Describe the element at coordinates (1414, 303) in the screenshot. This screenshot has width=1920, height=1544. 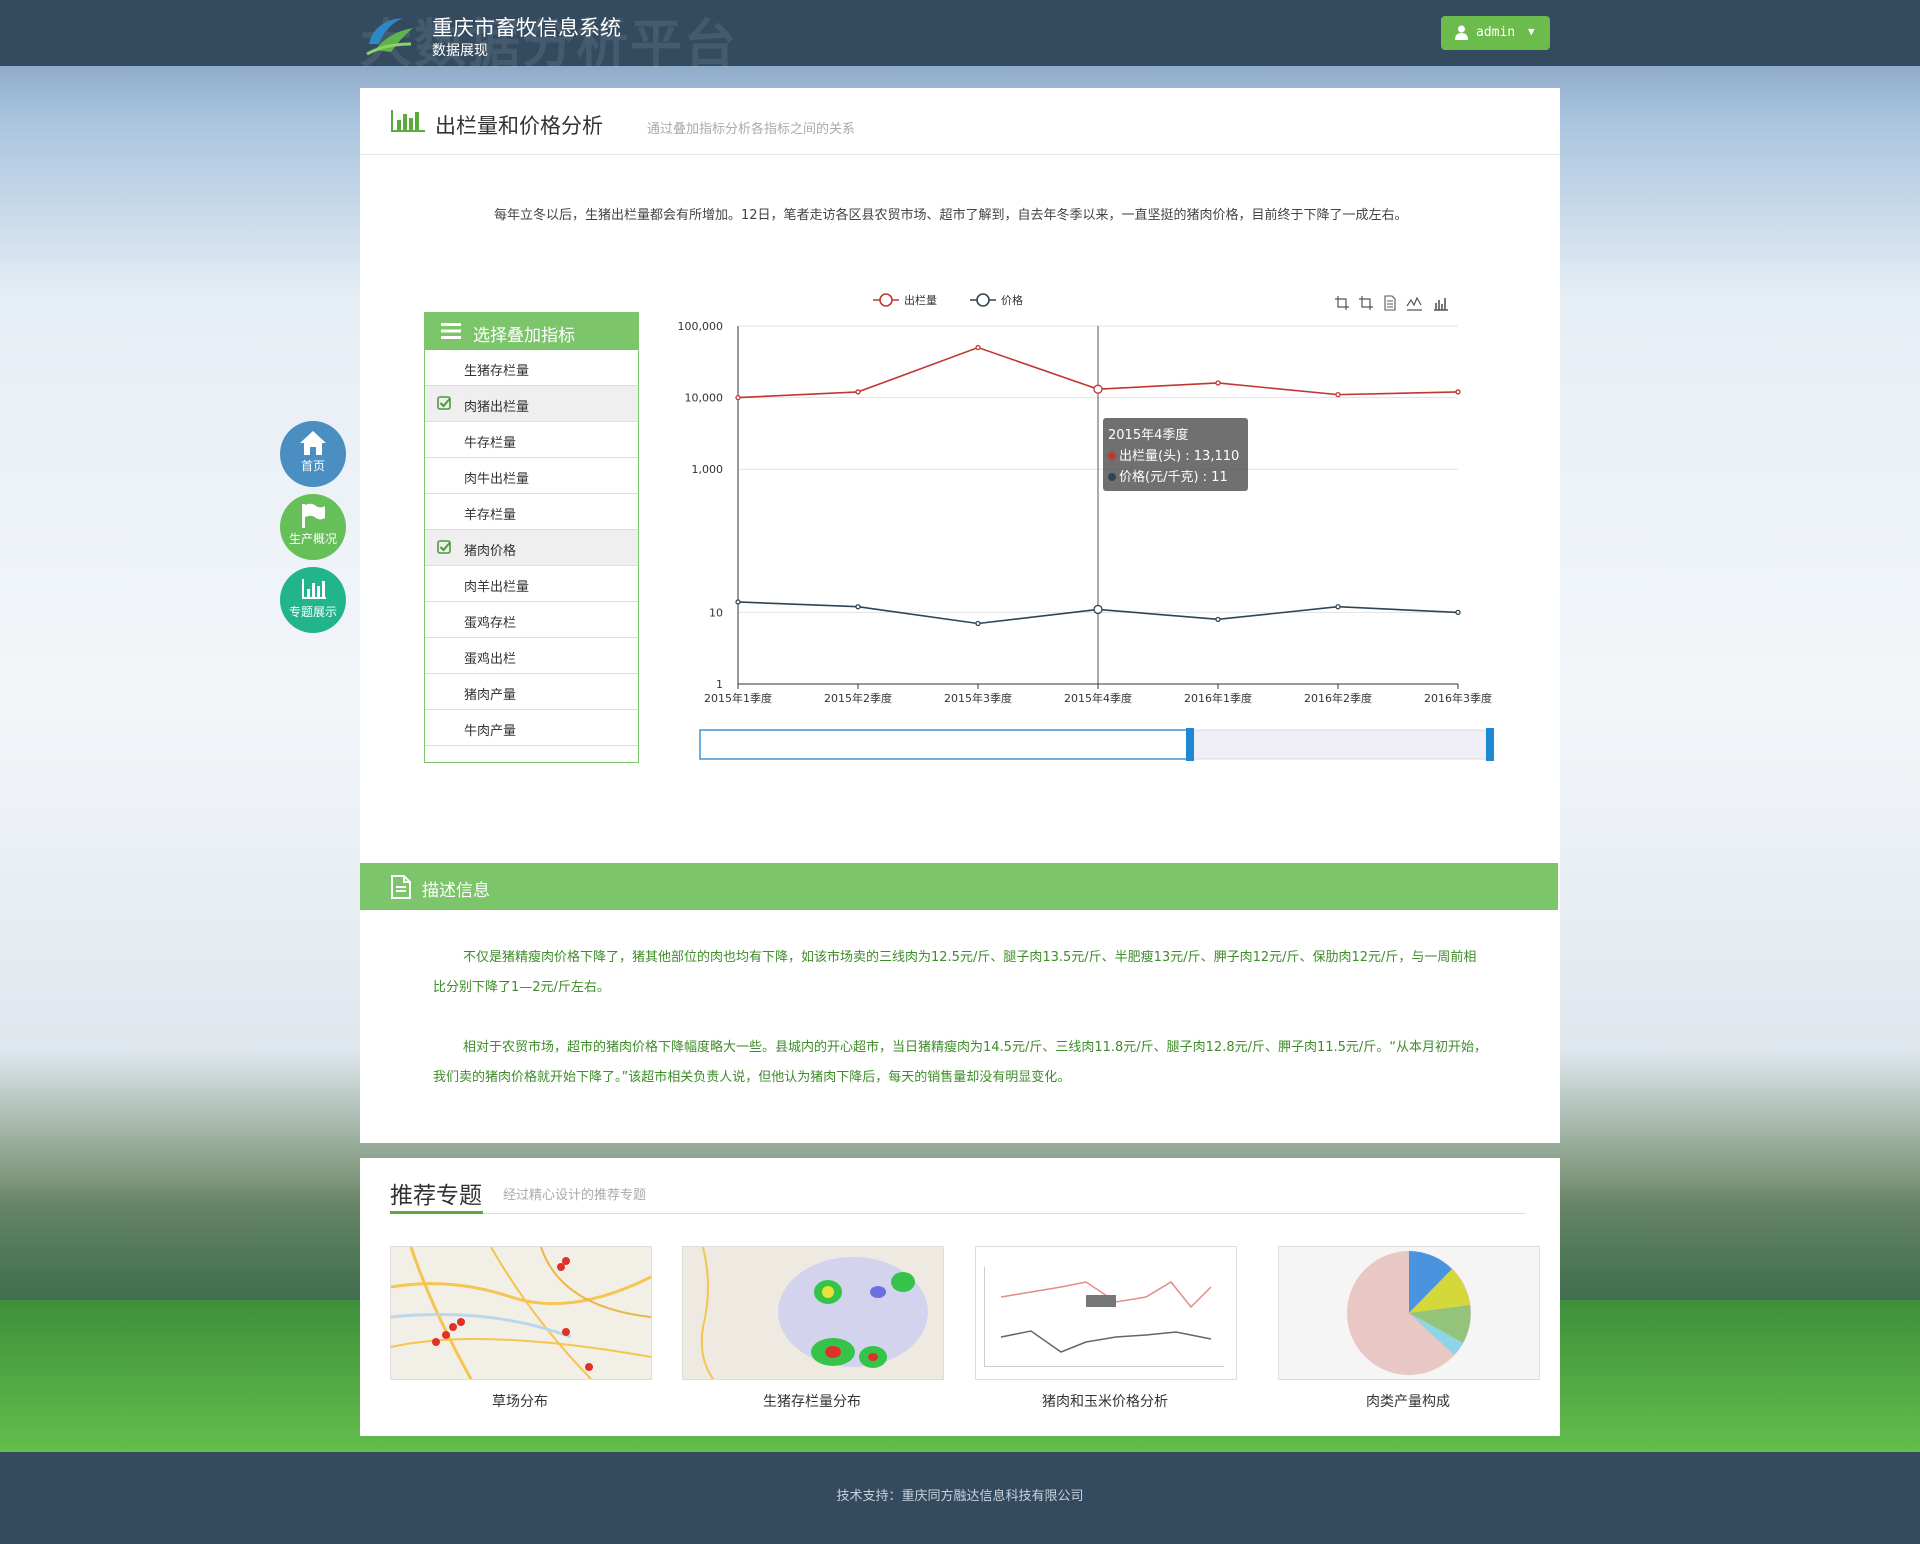
I see `line-chart-icon` at that location.